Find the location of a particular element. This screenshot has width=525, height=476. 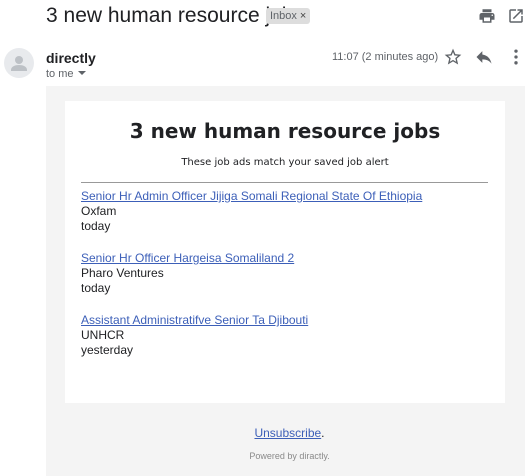

more-vert-icon is located at coordinates (515, 57).